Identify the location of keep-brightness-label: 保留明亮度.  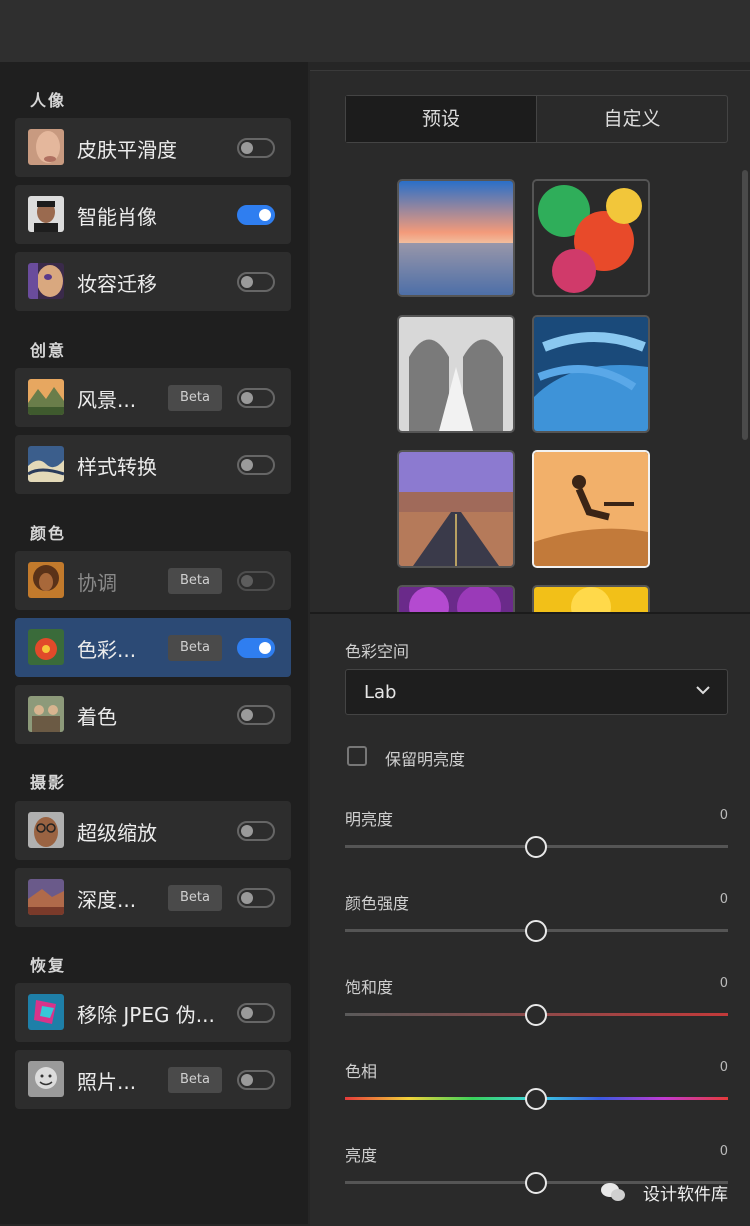
(425, 759).